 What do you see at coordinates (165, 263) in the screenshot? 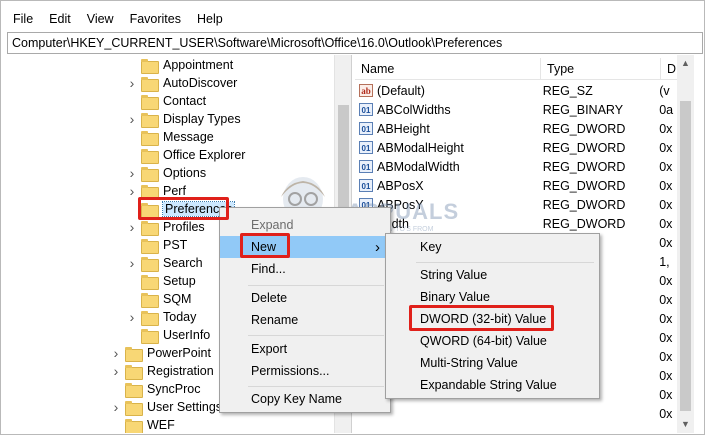
I see `tree-item: › Search` at bounding box center [165, 263].